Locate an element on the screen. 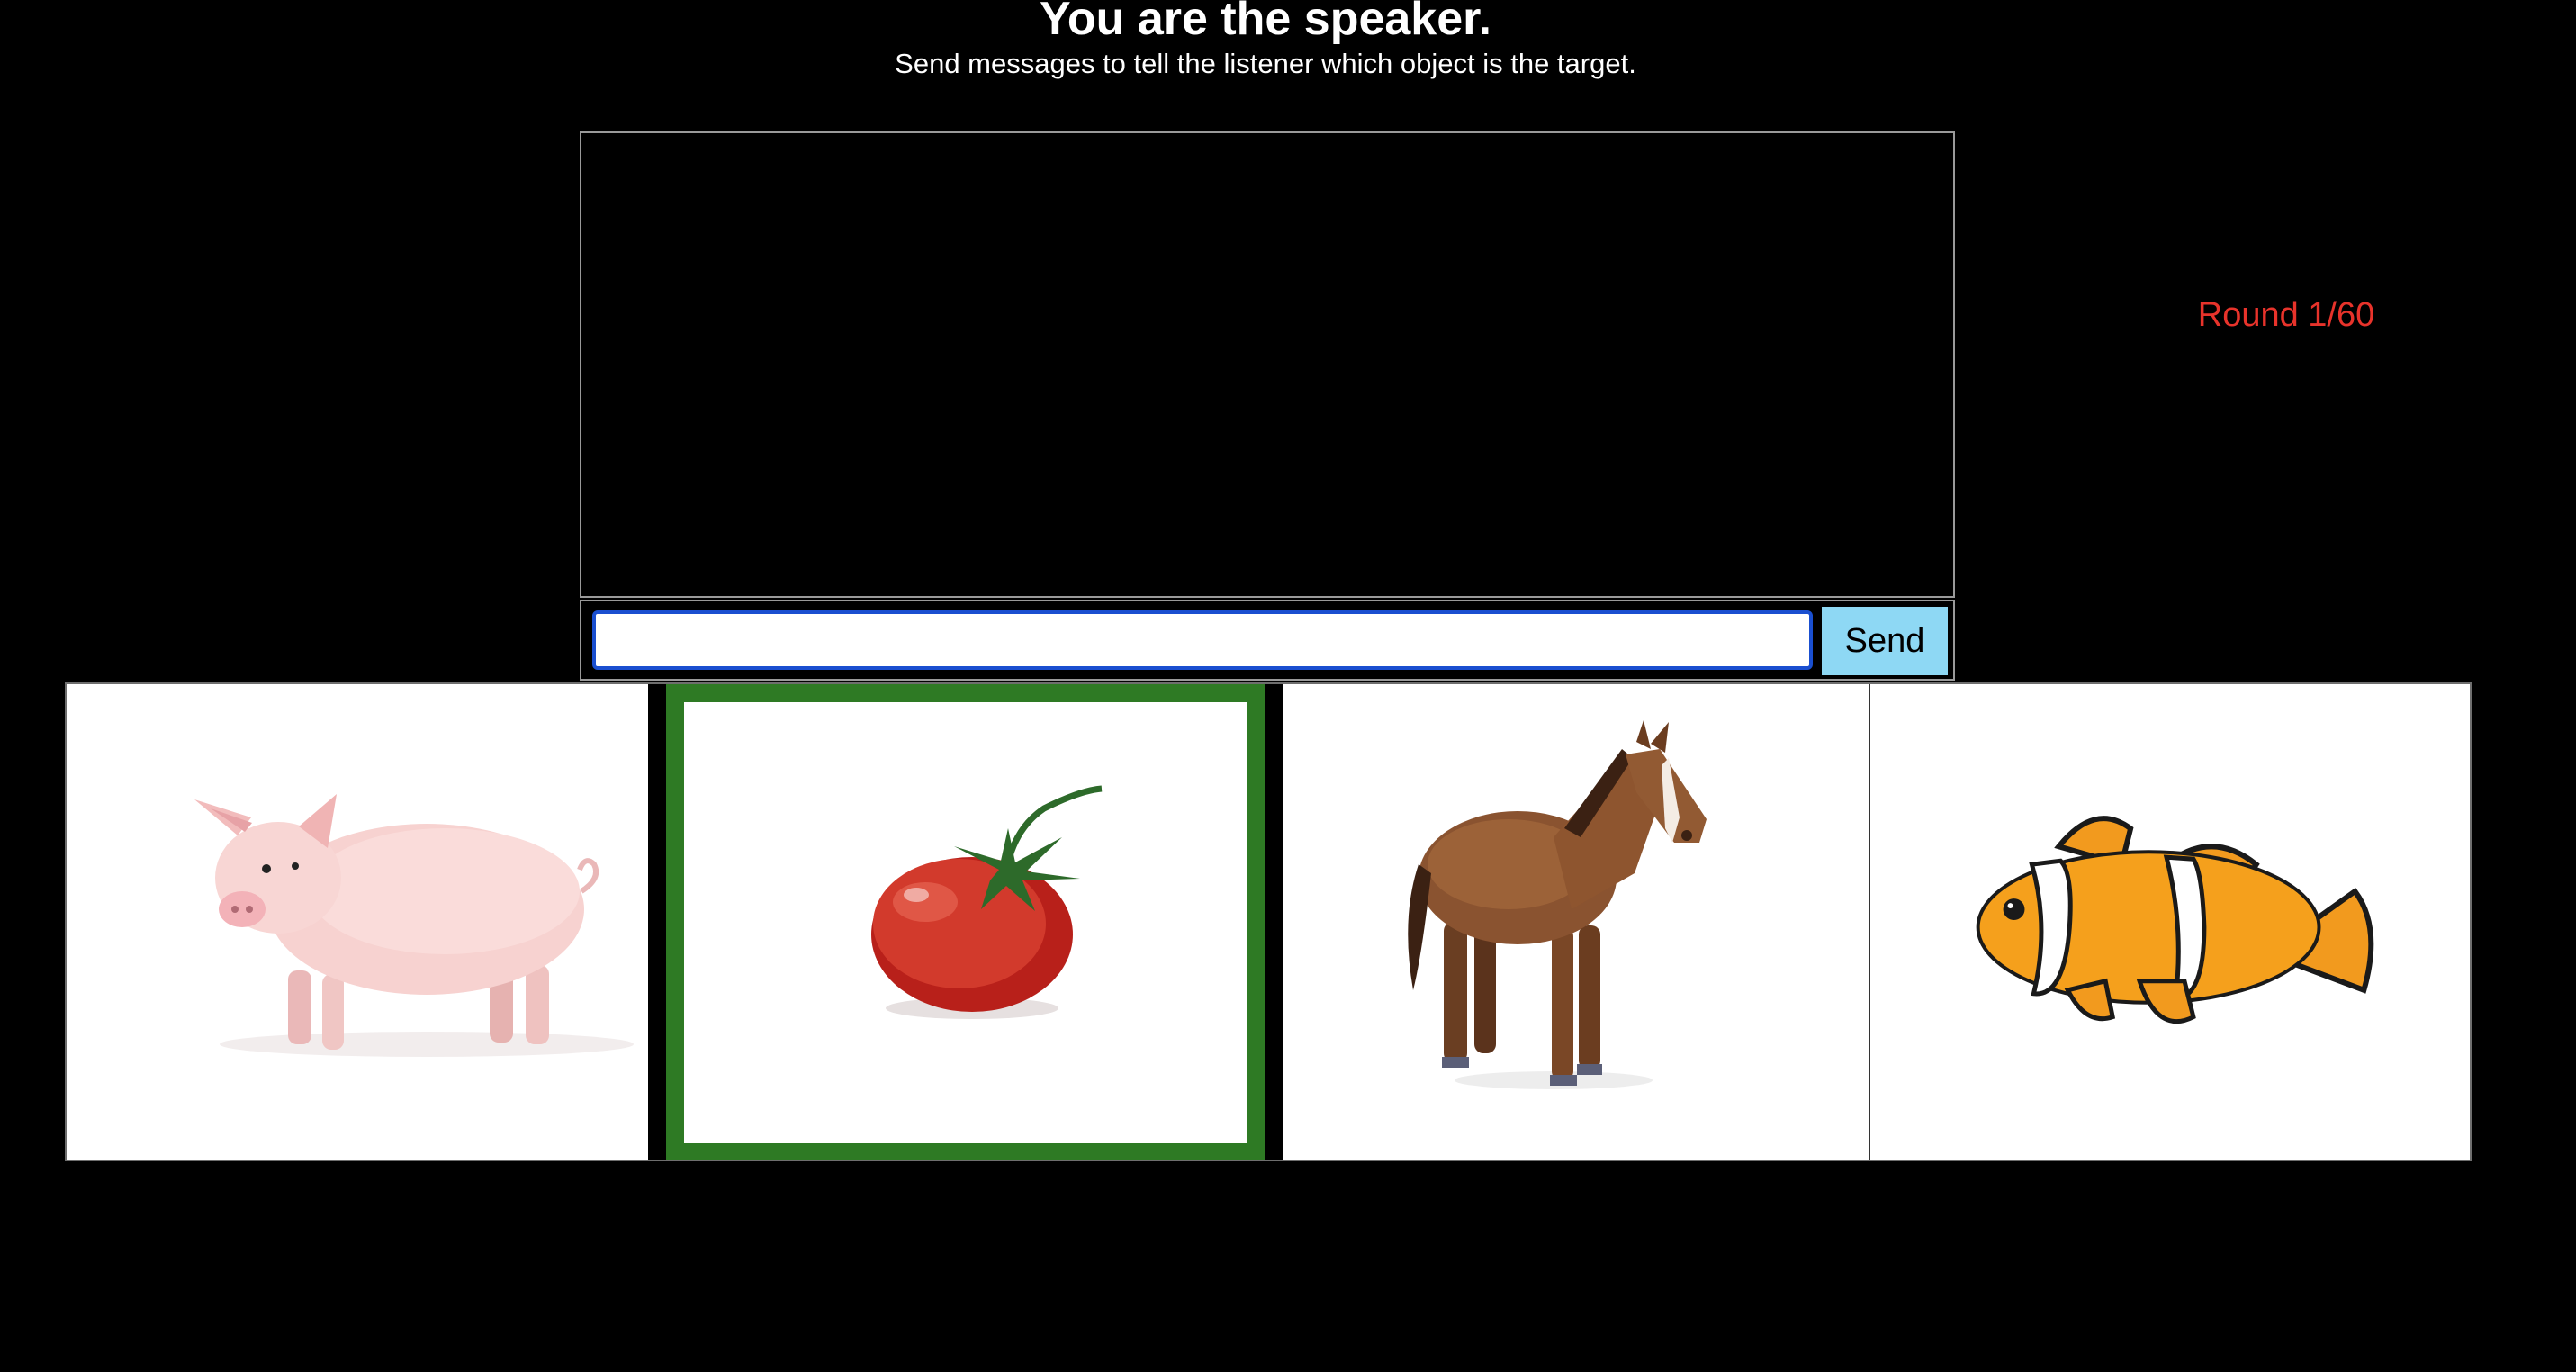  round-counter: Round 1/60 is located at coordinates (2286, 315).